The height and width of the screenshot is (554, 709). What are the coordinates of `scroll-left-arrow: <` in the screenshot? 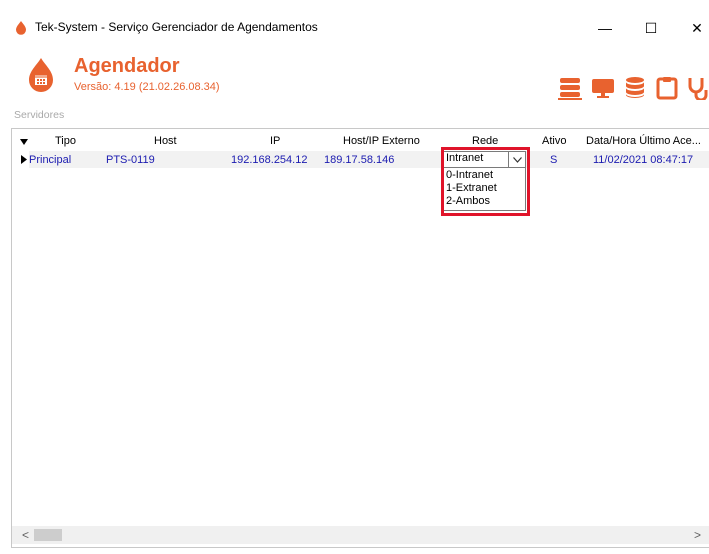 It's located at (25, 535).